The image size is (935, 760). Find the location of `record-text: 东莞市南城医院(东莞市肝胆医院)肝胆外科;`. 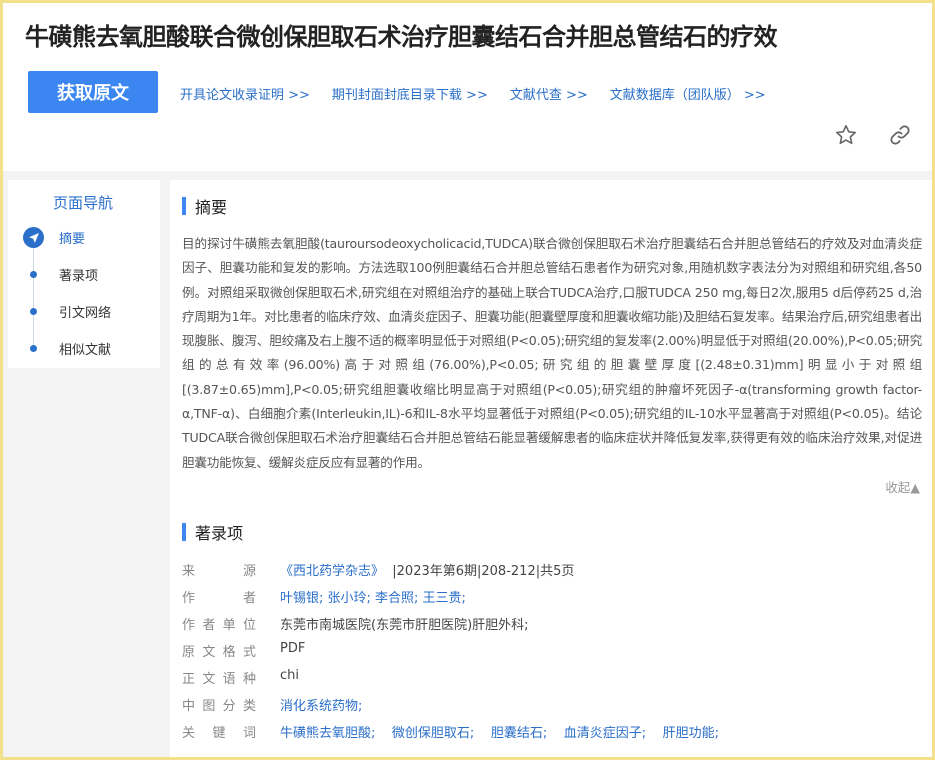

record-text: 东莞市南城医院(东莞市肝胆医院)肝胆外科; is located at coordinates (404, 625).